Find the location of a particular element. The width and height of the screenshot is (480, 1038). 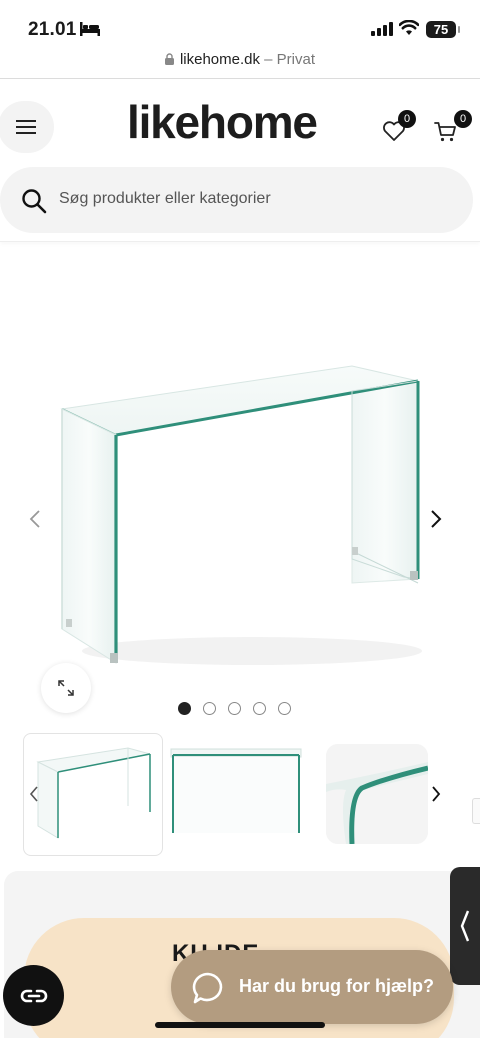

search-input: Søg produkter eller kategorier is located at coordinates (236, 200).